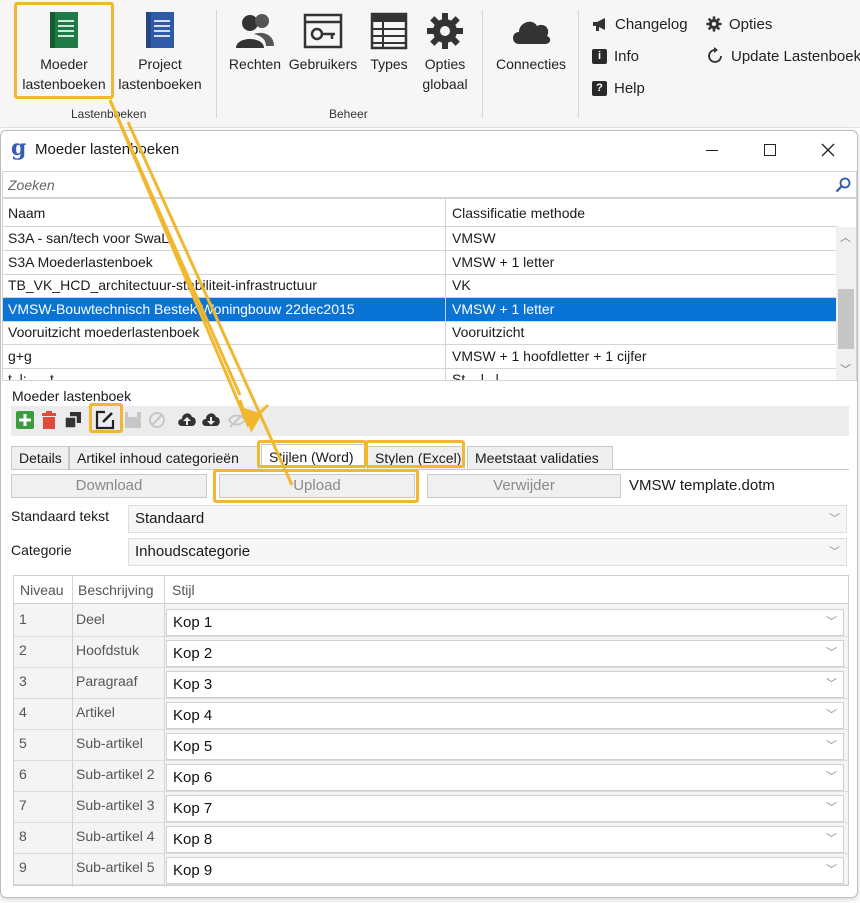 The width and height of the screenshot is (860, 903). Describe the element at coordinates (312, 454) in the screenshot. I see `highlight-tab-stijlen-word` at that location.